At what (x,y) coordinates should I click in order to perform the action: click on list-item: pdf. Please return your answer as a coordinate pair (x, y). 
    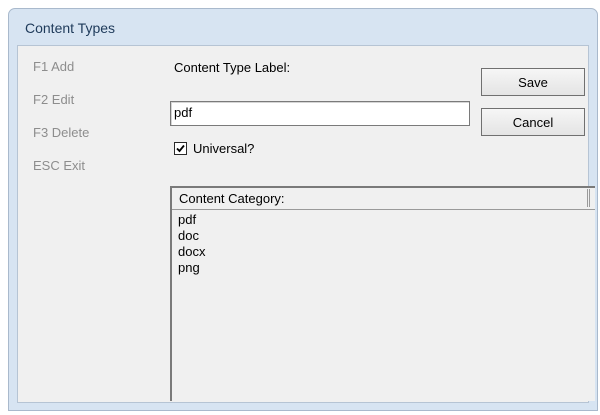
    Looking at the image, I should click on (191, 220).